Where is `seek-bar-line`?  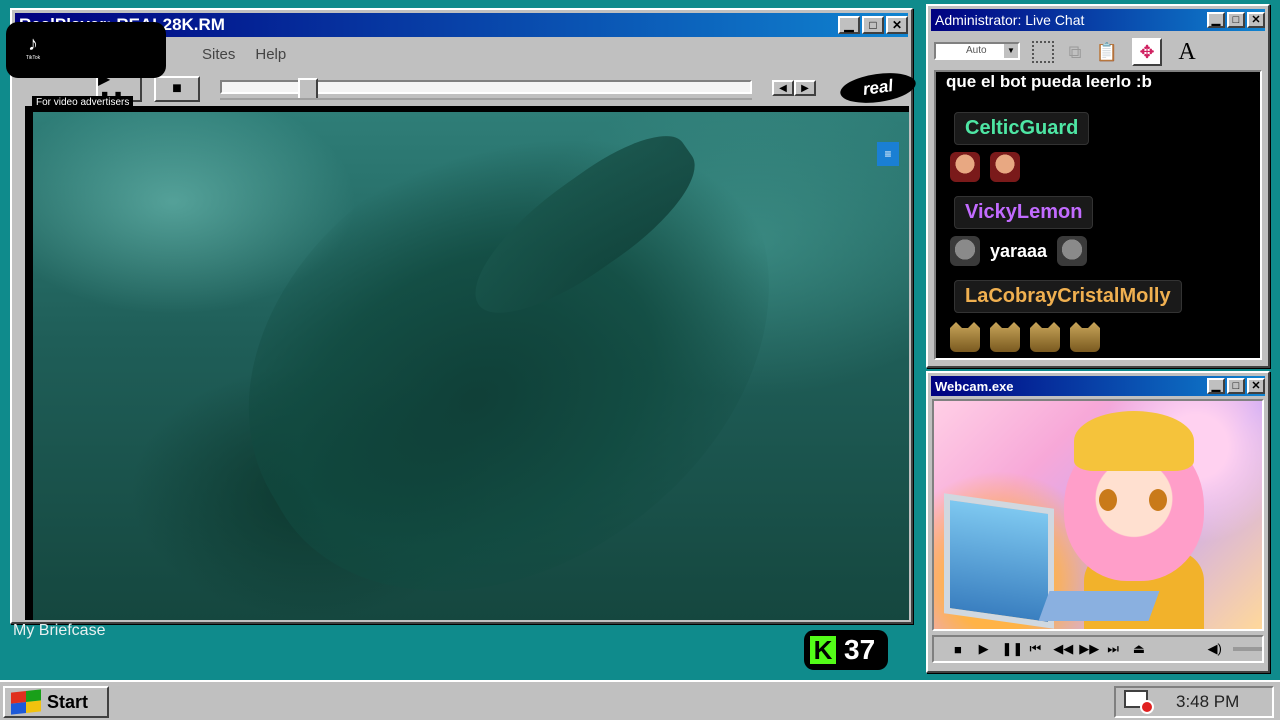 seek-bar-line is located at coordinates (486, 99).